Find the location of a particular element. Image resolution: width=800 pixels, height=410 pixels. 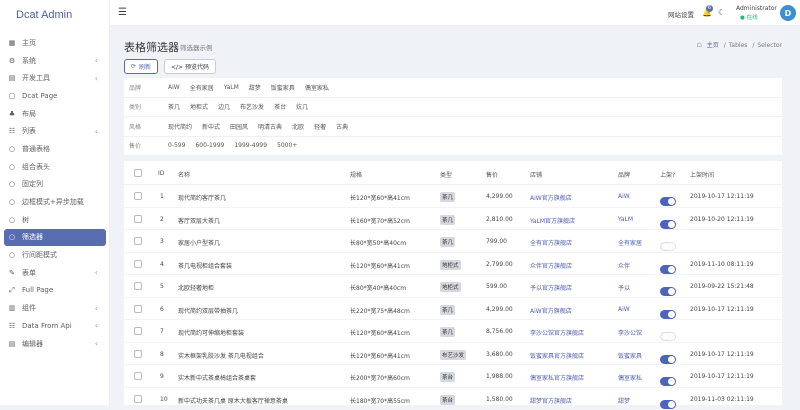

breadcrumb-home: 主页 is located at coordinates (713, 45).